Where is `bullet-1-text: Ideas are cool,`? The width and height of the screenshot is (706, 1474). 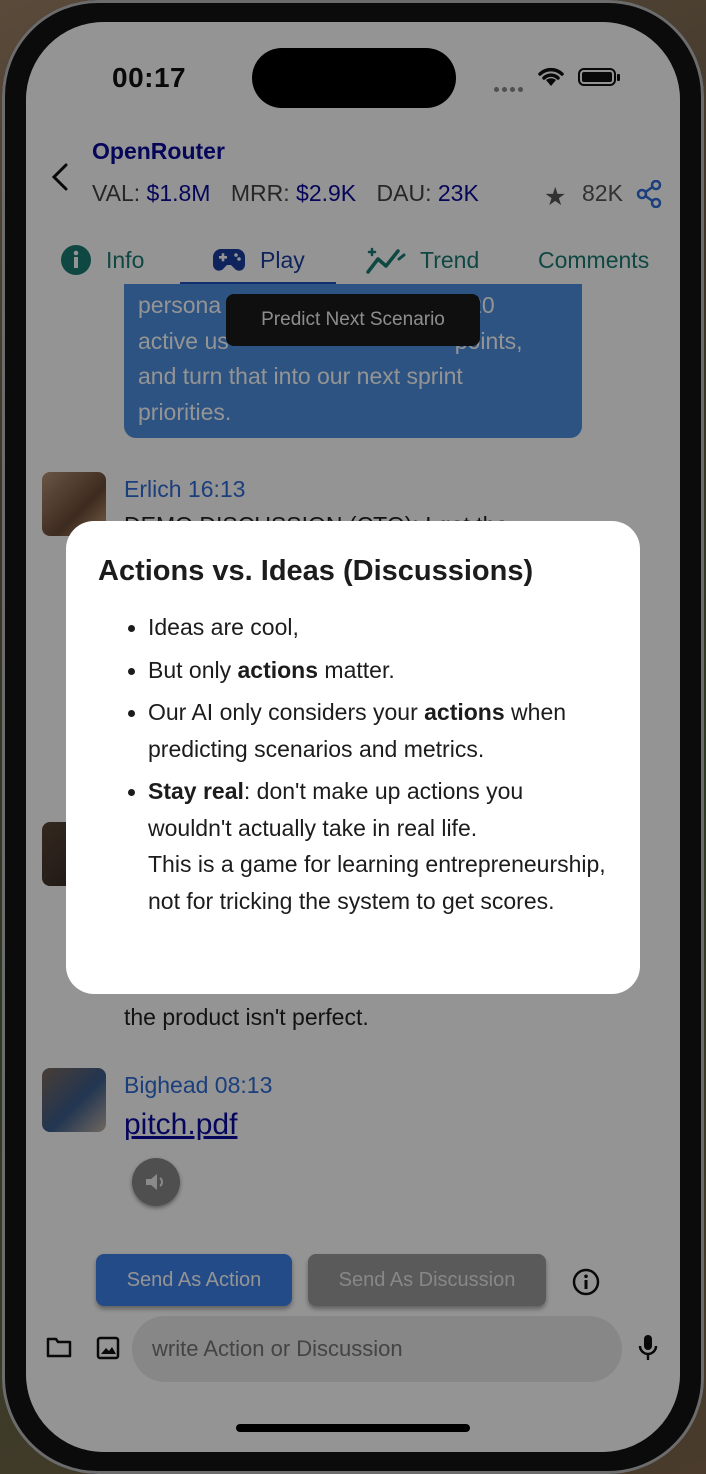 bullet-1-text: Ideas are cool, is located at coordinates (223, 627).